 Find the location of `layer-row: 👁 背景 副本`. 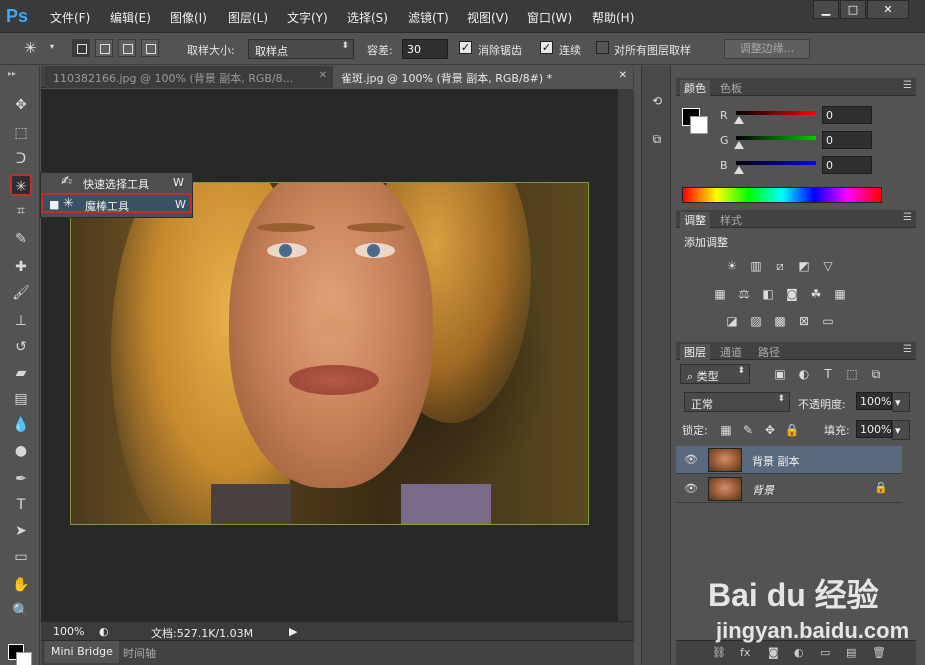

layer-row: 👁 背景 副本 is located at coordinates (789, 460).